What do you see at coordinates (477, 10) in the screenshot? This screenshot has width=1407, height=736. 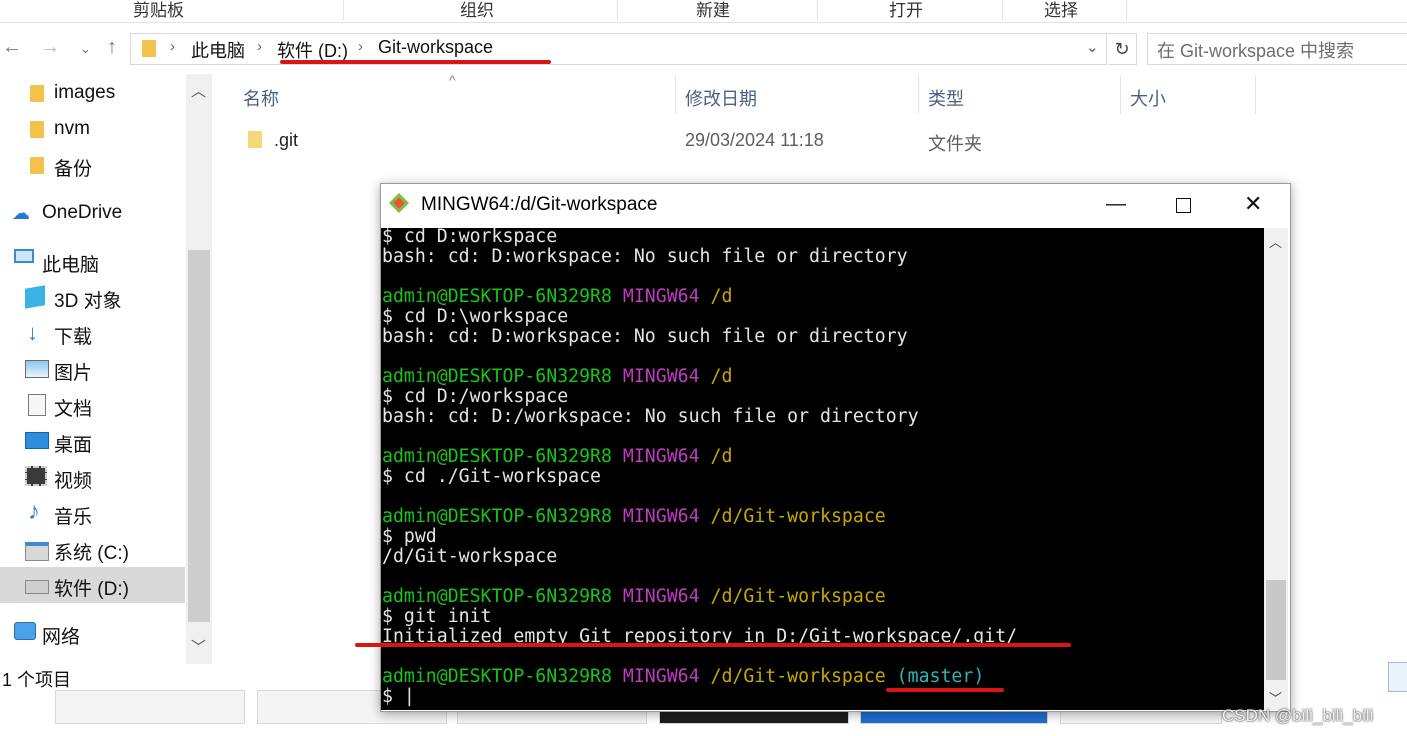 I see `ribbon-group-organize: 组织` at bounding box center [477, 10].